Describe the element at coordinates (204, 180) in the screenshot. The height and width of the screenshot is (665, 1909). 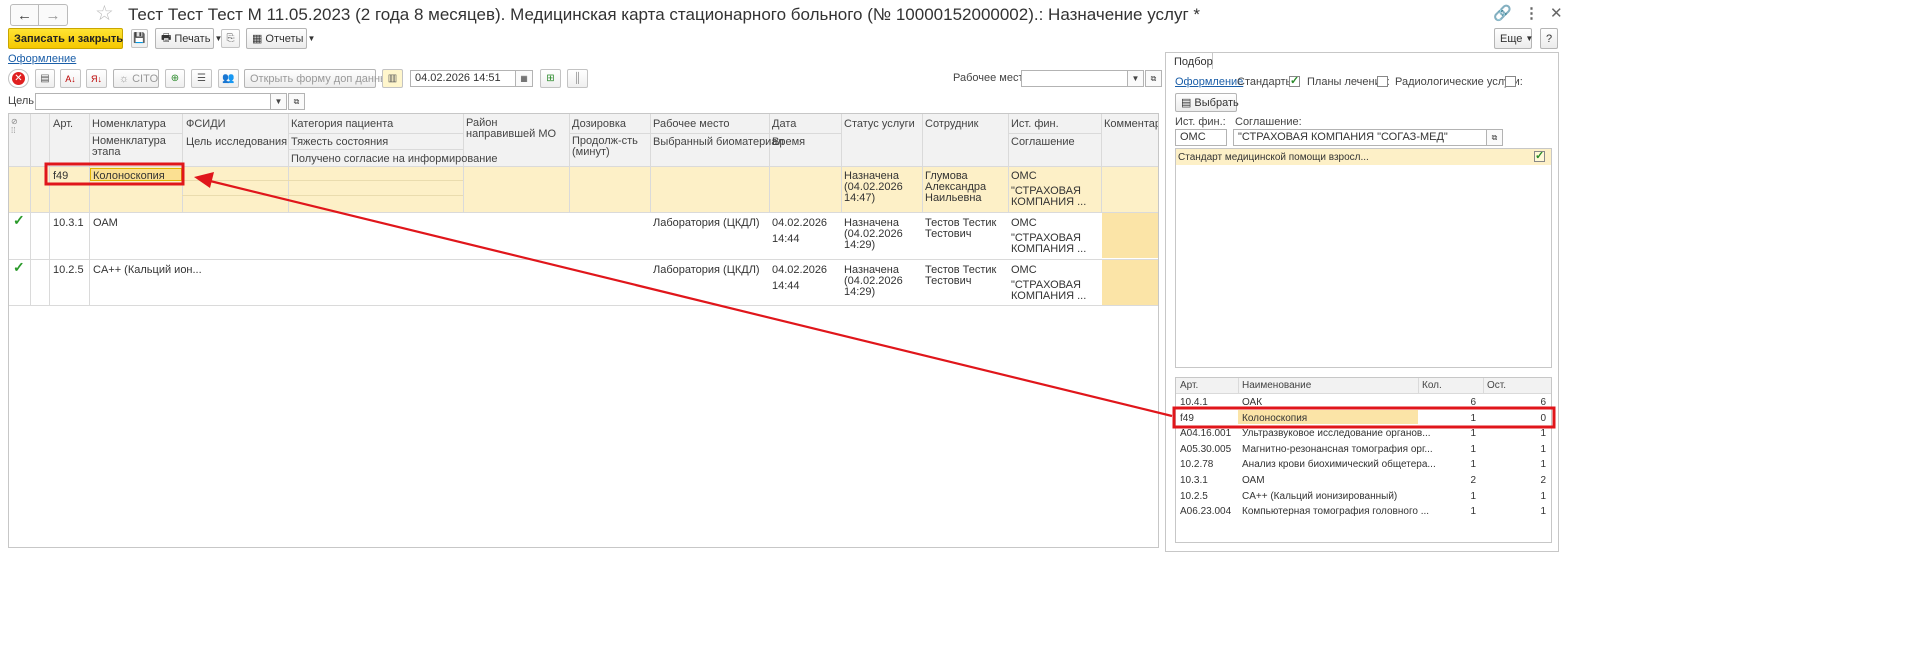
I see `arrow-head-icon` at that location.